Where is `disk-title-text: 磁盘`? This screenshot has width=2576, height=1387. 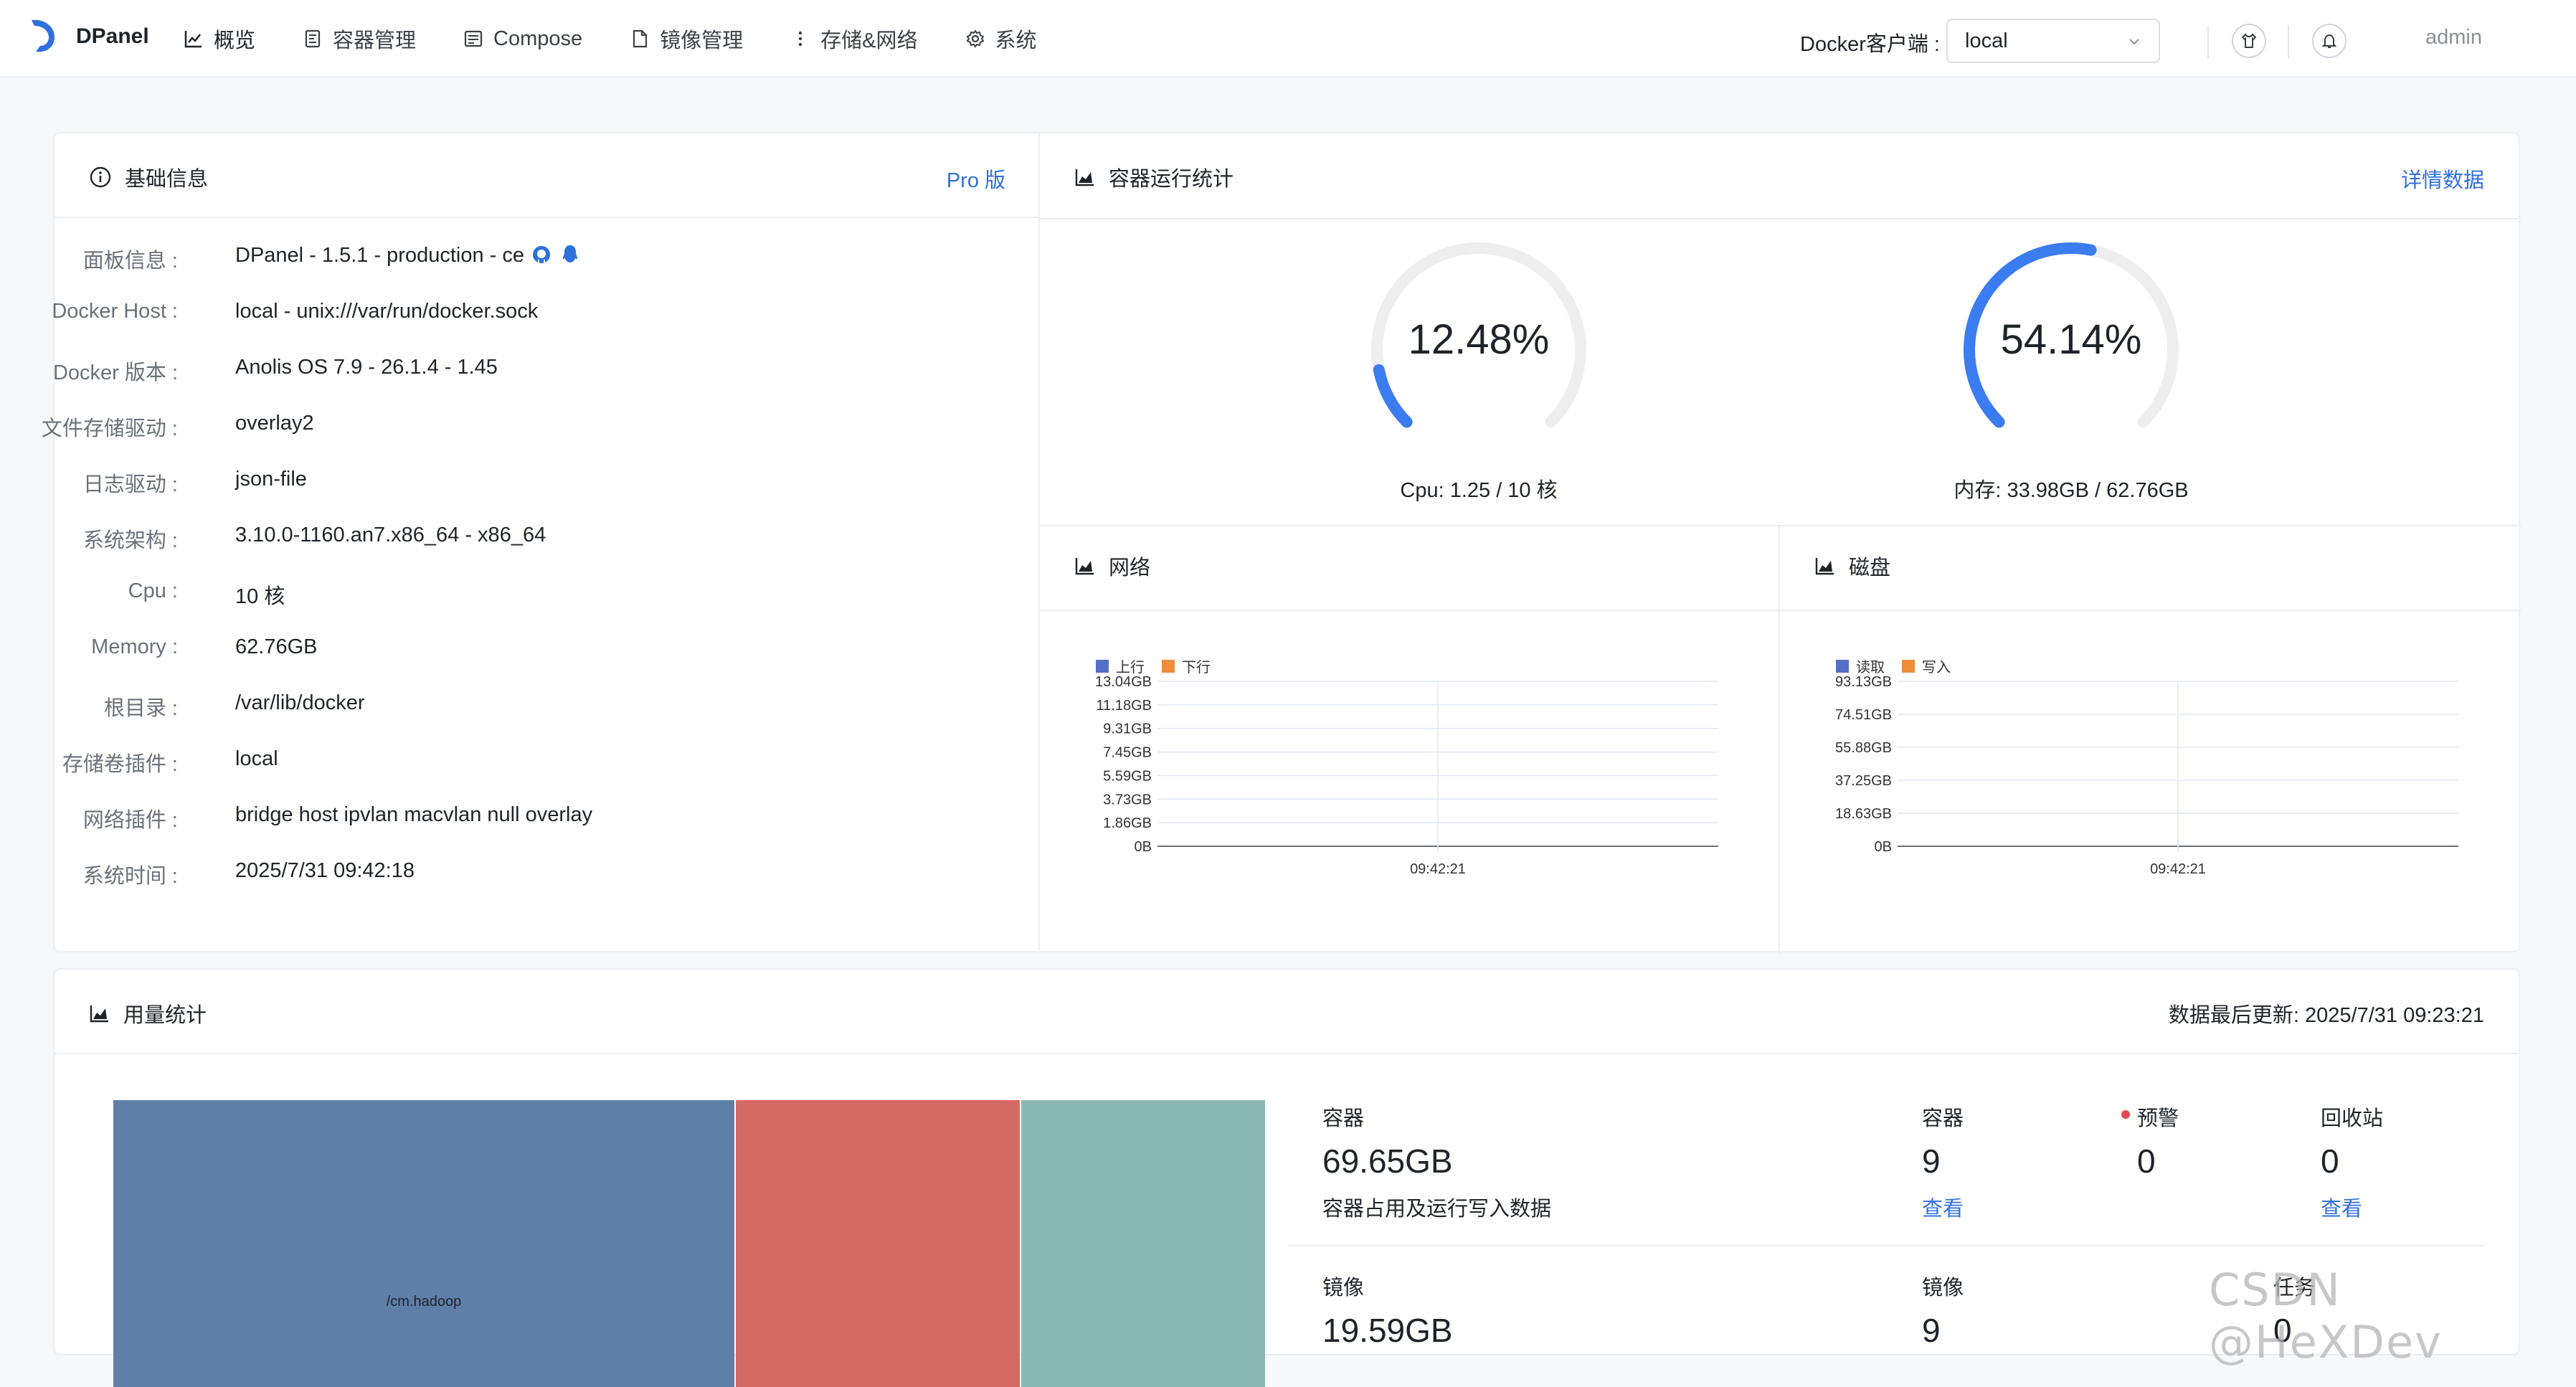 disk-title-text: 磁盘 is located at coordinates (1870, 568).